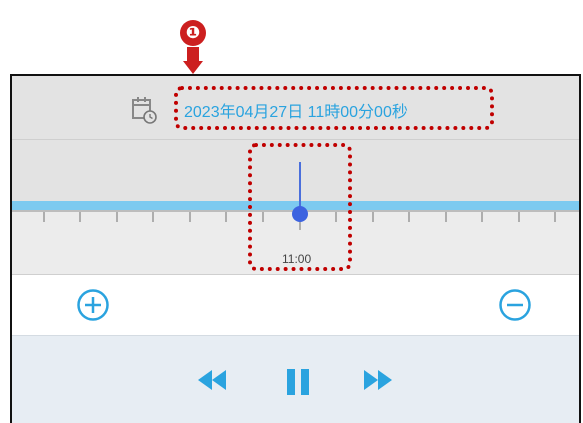 Image resolution: width=583 pixels, height=423 pixels. What do you see at coordinates (295, 304) in the screenshot?
I see `zoom-controls` at bounding box center [295, 304].